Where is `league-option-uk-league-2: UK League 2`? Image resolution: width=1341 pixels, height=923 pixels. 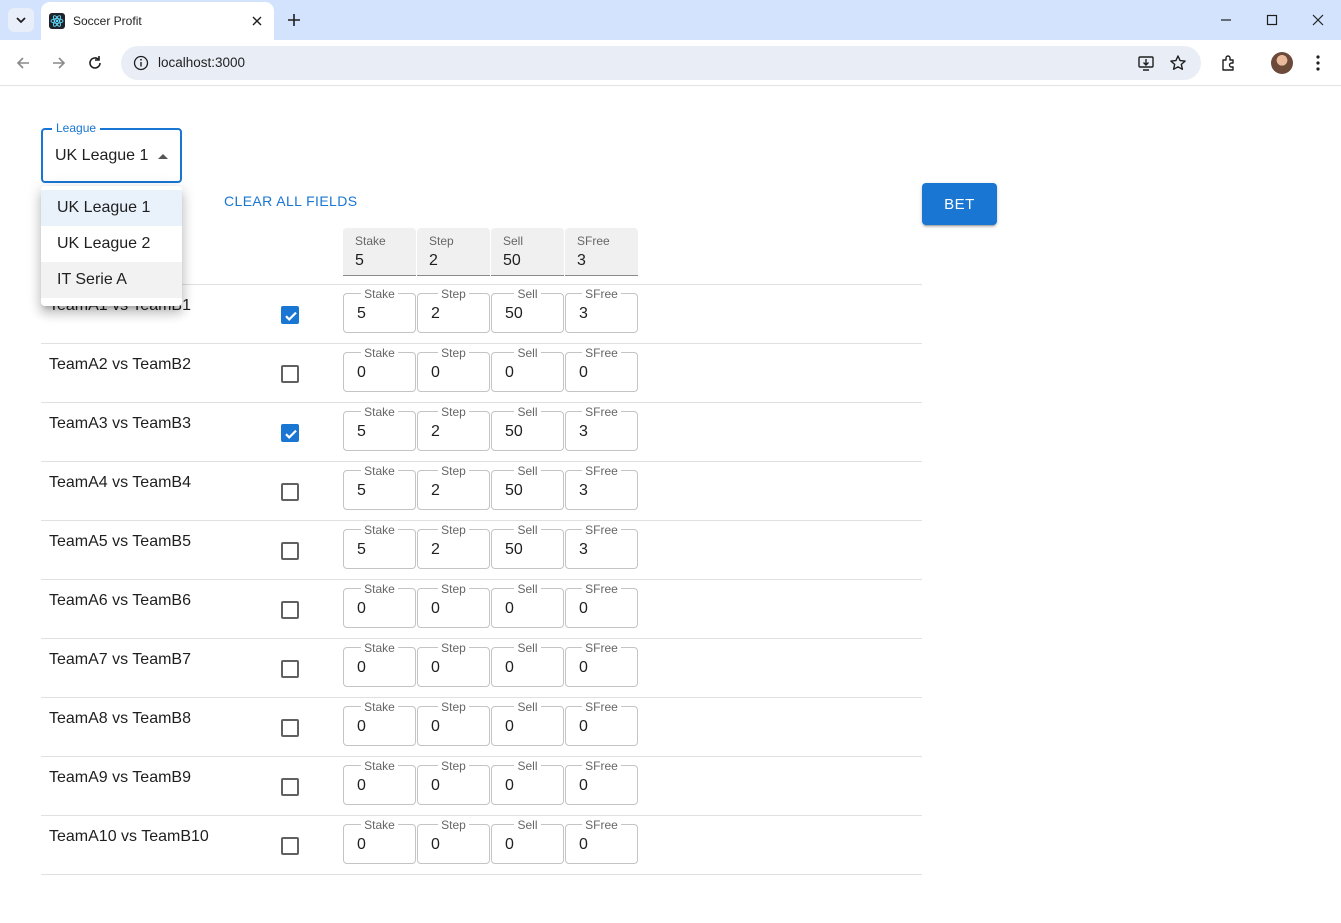
league-option-uk-league-2: UK League 2 is located at coordinates (111, 244).